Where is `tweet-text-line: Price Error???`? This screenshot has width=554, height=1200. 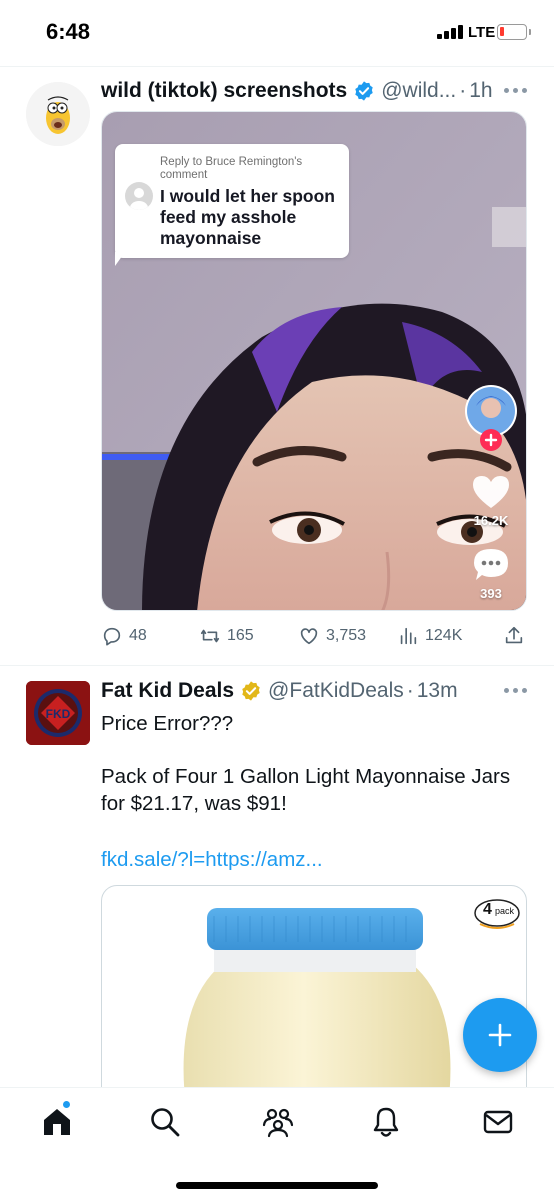 tweet-text-line: Price Error??? is located at coordinates (167, 723).